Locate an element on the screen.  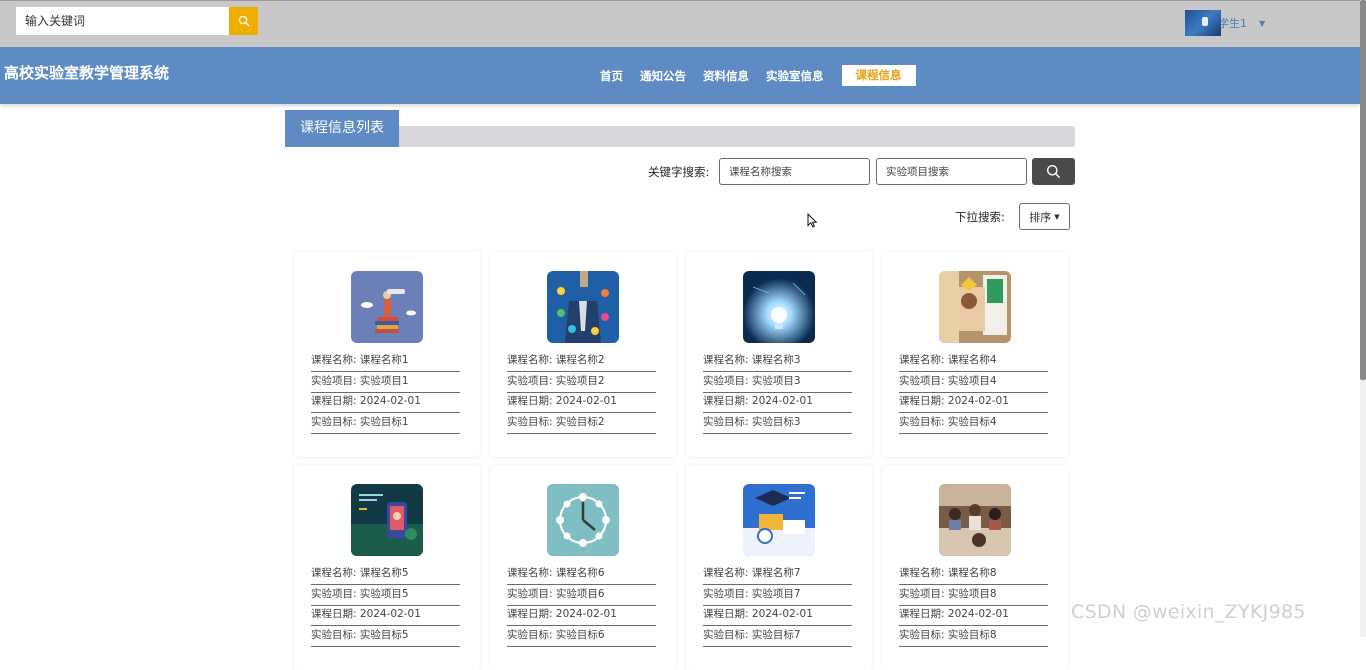
course-item-line: 实验项目: 实验项目7 is located at coordinates (777, 595).